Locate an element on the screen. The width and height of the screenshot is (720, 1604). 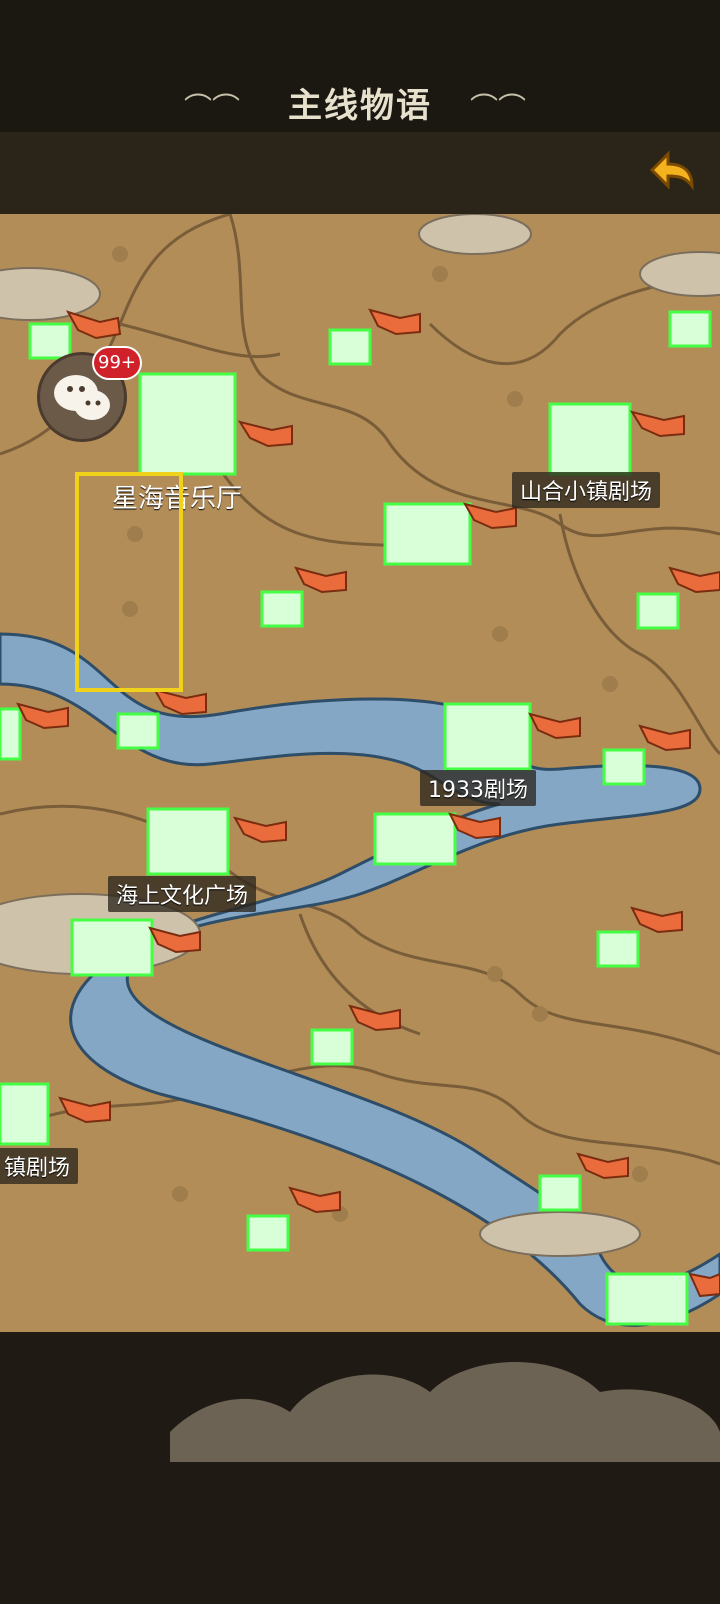
venue-label-town-theater: 镇剧场 is located at coordinates (39, 1166).